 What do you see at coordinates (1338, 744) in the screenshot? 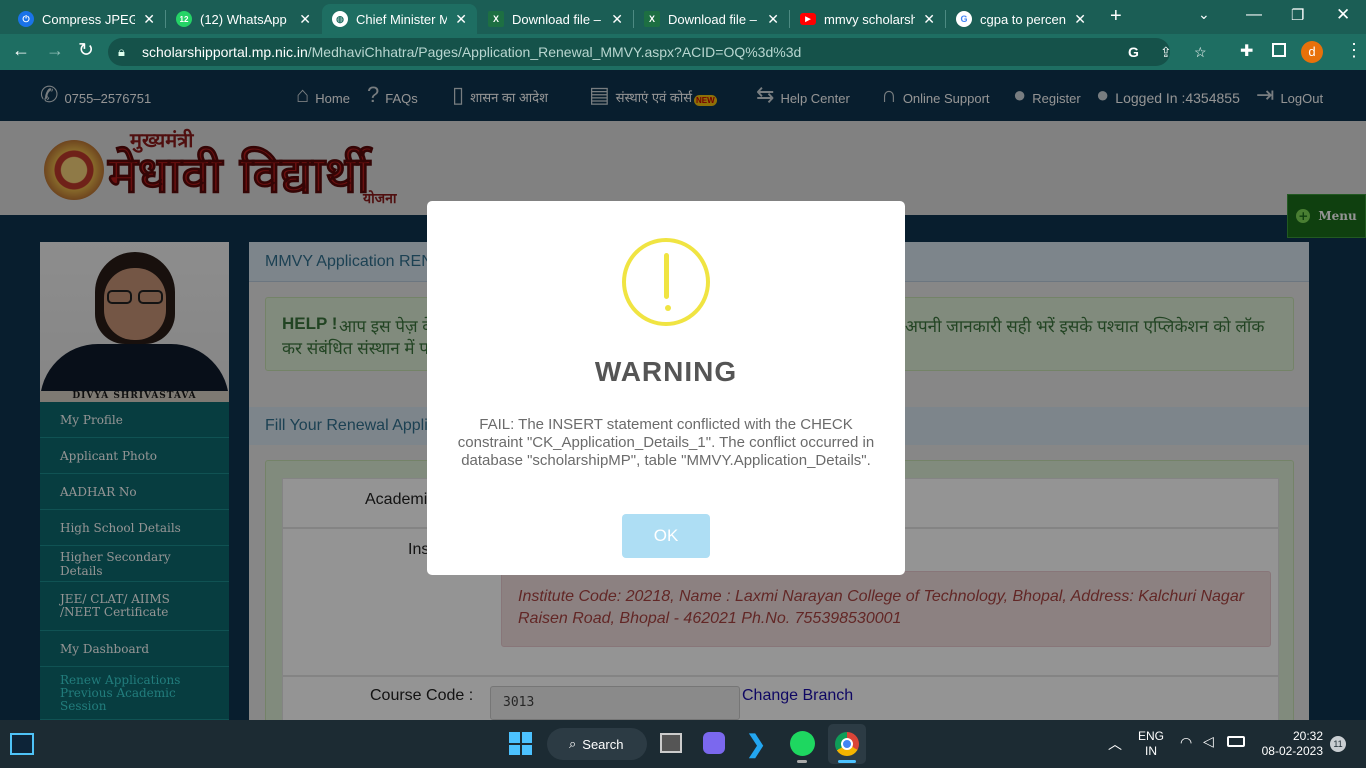
I see `notification-badge: 11` at bounding box center [1338, 744].